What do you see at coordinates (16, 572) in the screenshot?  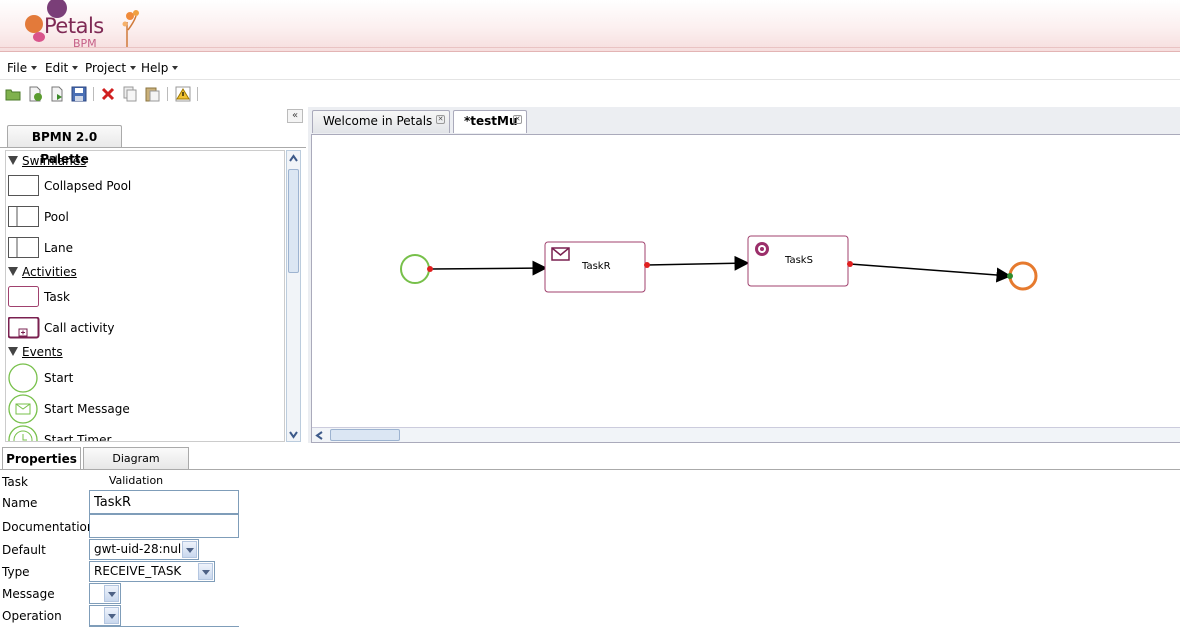 I see `type-label: Type` at bounding box center [16, 572].